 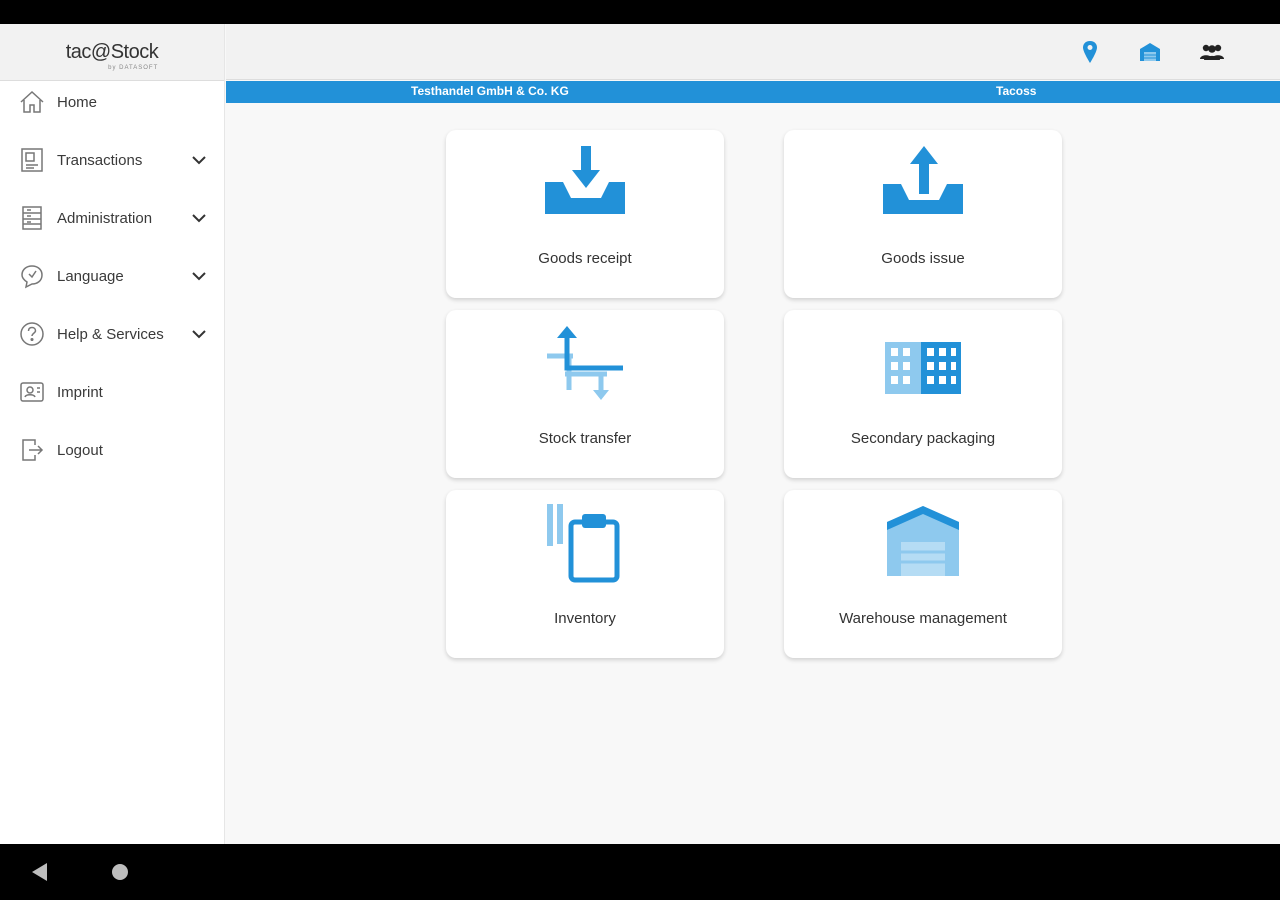 What do you see at coordinates (1090, 52) in the screenshot?
I see `location-pin-icon` at bounding box center [1090, 52].